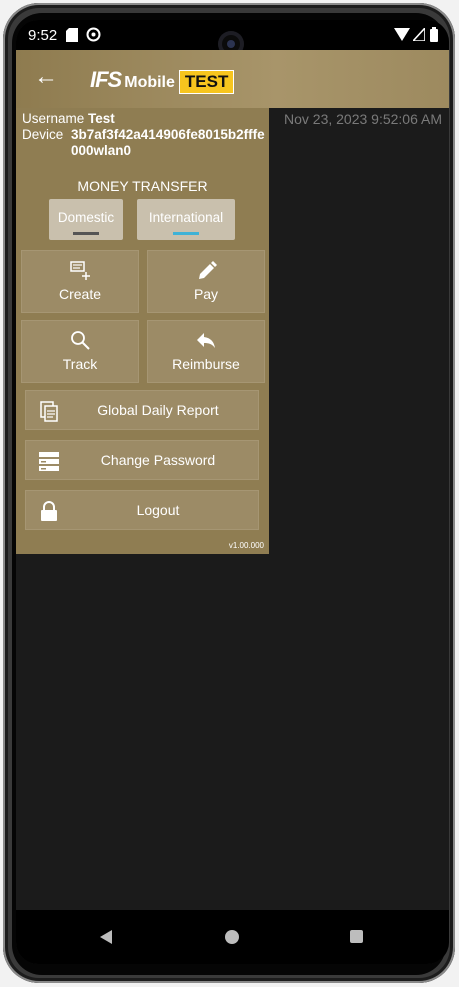 This screenshot has width=459, height=987. I want to click on money-transfer-title: MONEY TRANSFER, so click(142, 186).